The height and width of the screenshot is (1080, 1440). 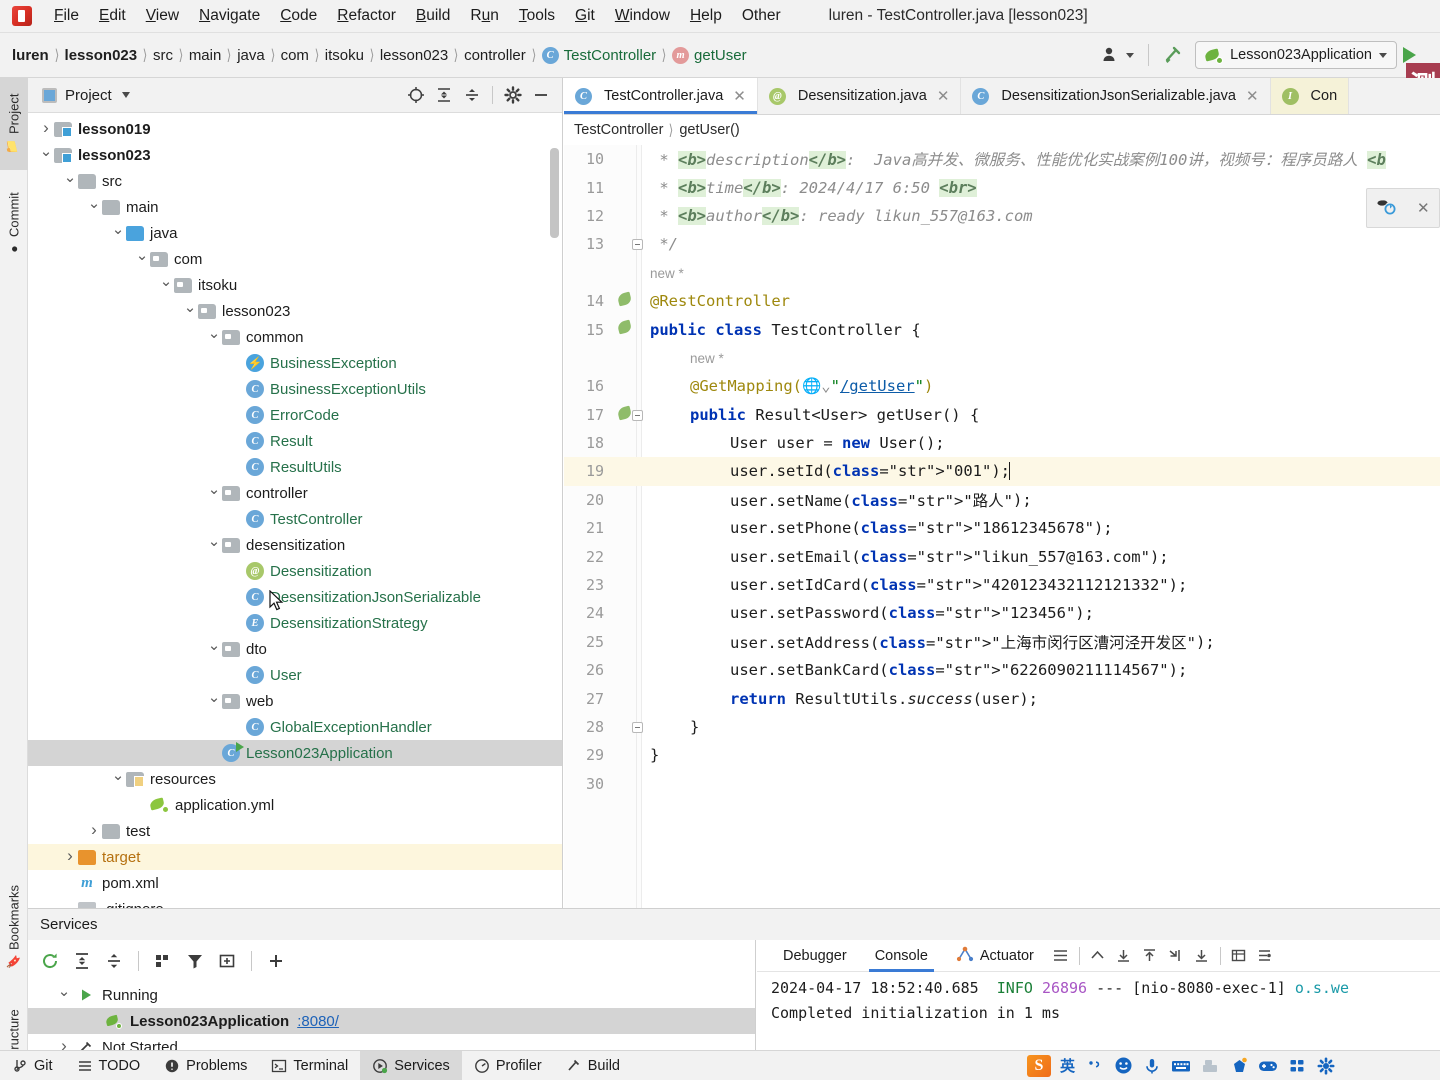 I want to click on breadcrumb-item-testcontroller: TestController, so click(x=610, y=55).